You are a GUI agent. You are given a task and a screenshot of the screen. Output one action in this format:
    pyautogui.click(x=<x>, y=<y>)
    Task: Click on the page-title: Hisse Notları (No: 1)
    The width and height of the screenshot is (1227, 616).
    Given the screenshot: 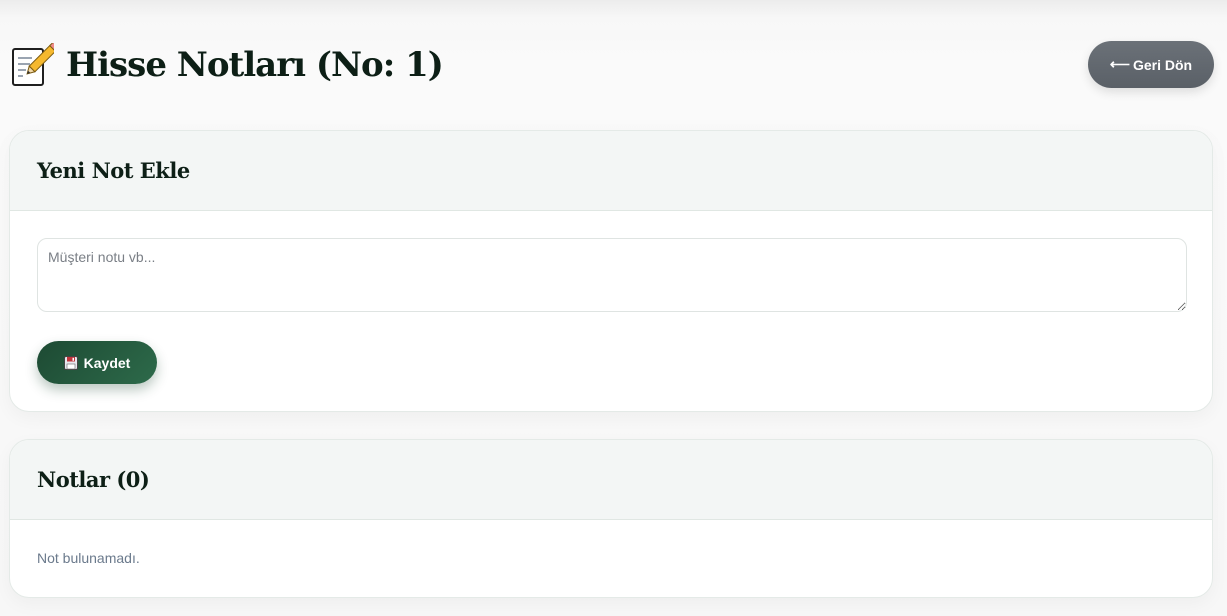 What is the action you would take?
    pyautogui.click(x=255, y=65)
    